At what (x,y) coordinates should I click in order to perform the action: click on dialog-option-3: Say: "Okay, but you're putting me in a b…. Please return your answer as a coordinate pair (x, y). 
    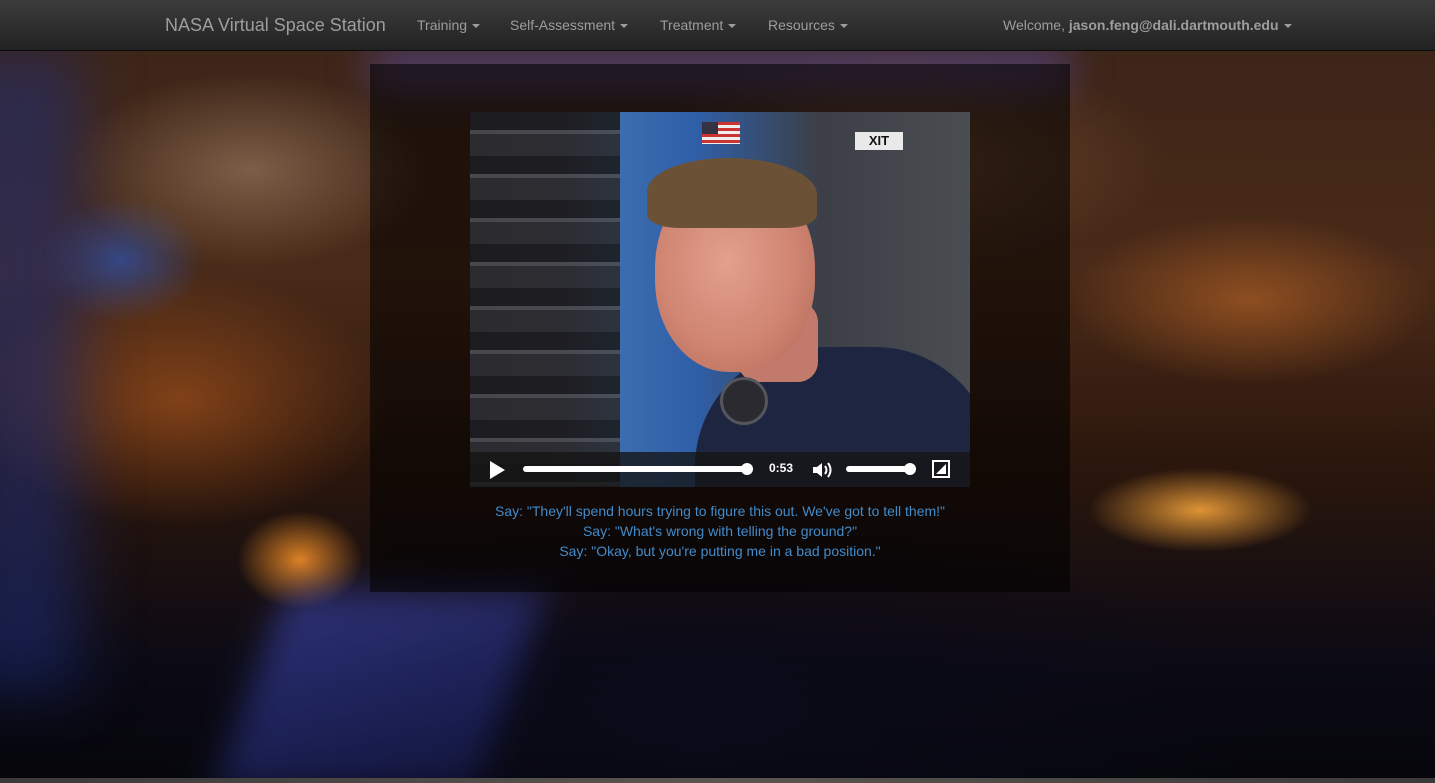
    Looking at the image, I should click on (720, 551).